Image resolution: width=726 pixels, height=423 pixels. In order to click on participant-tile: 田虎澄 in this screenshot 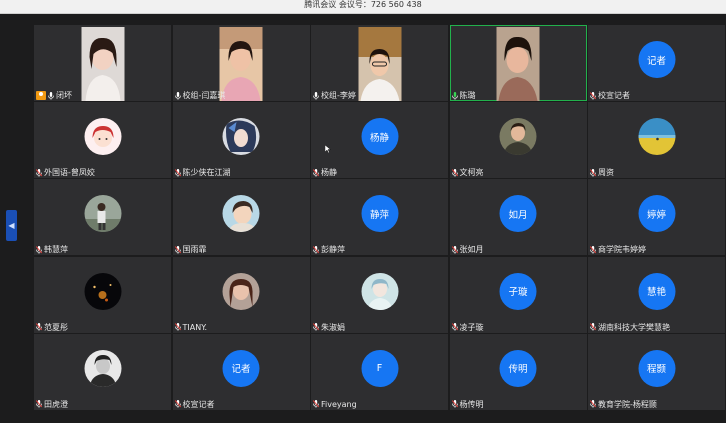, I will do `click(102, 371)`.